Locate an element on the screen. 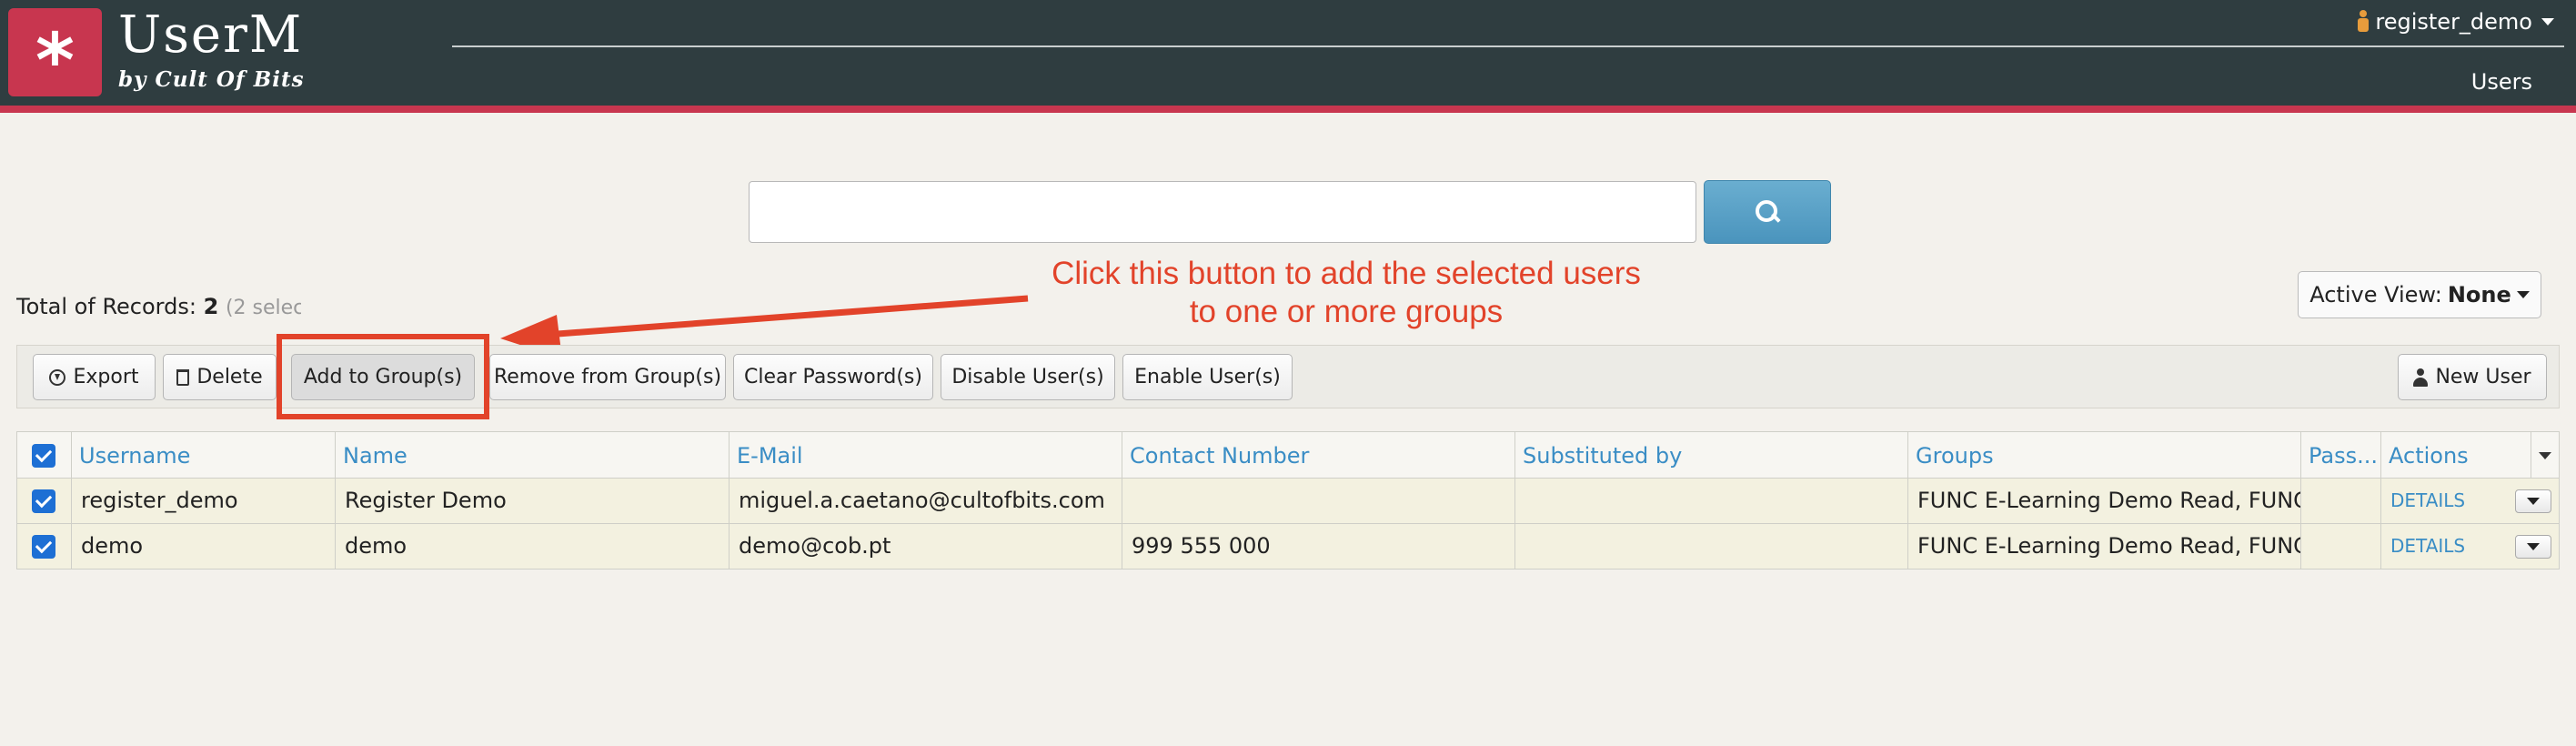 Image resolution: width=2576 pixels, height=746 pixels. records-count: 2 is located at coordinates (211, 306).